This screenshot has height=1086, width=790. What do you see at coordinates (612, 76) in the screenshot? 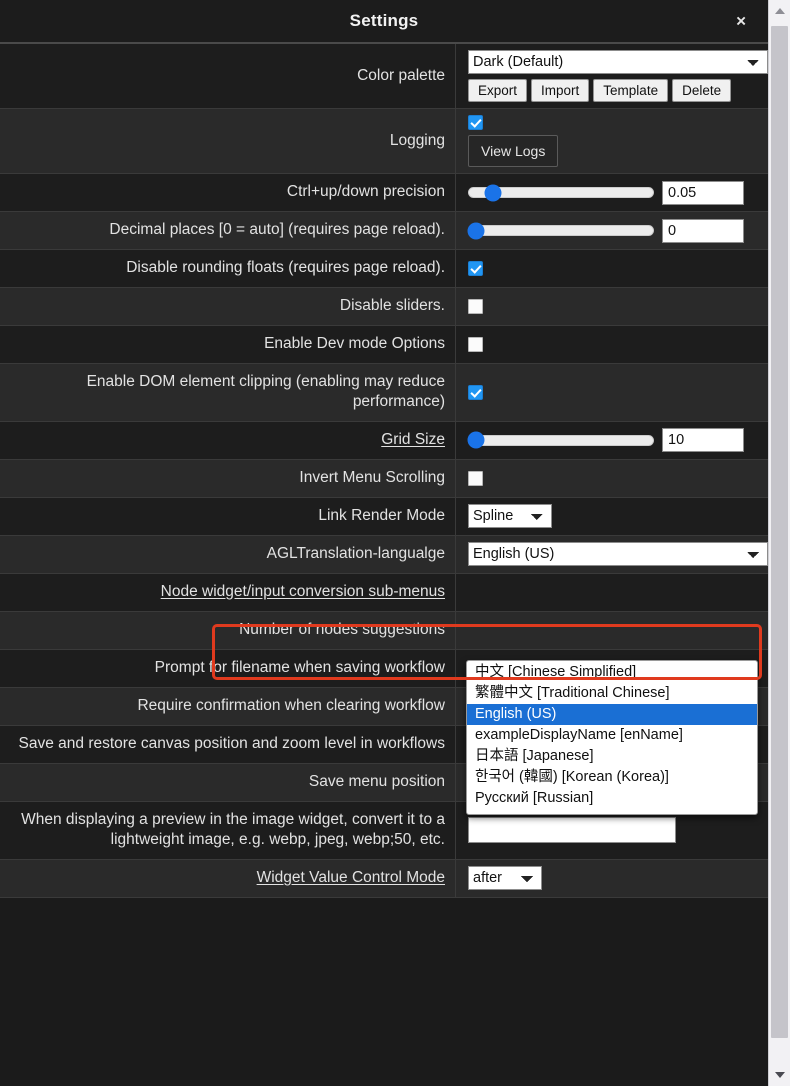
I see `setting-control: Dark (Default) Export Import Template Delete` at bounding box center [612, 76].